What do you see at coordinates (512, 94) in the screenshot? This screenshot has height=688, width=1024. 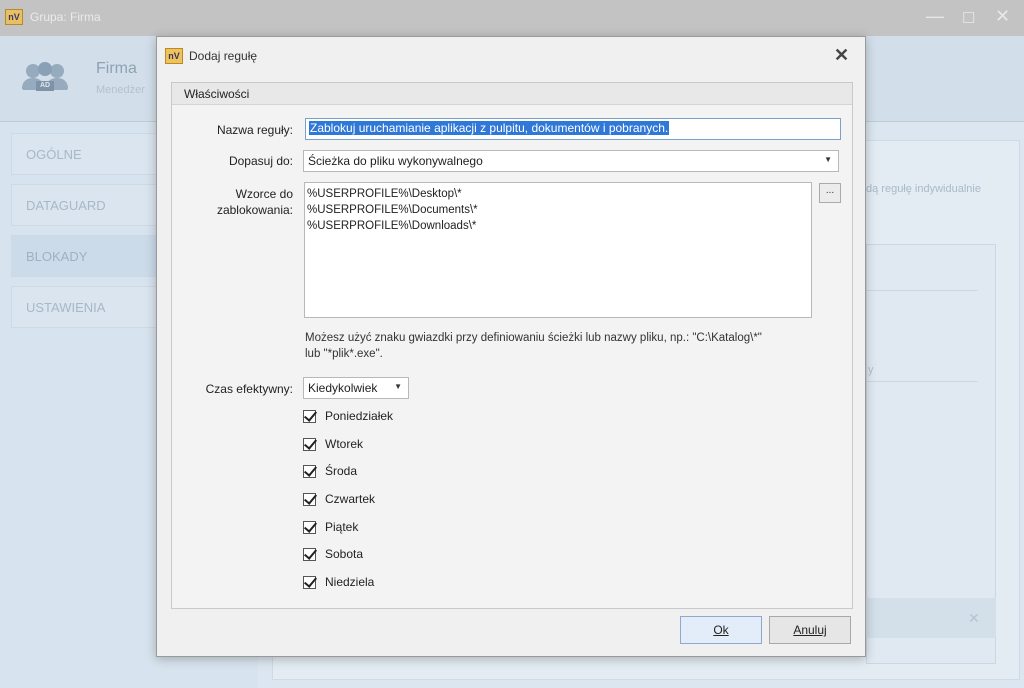 I see `properties-group-title: Właściwości` at bounding box center [512, 94].